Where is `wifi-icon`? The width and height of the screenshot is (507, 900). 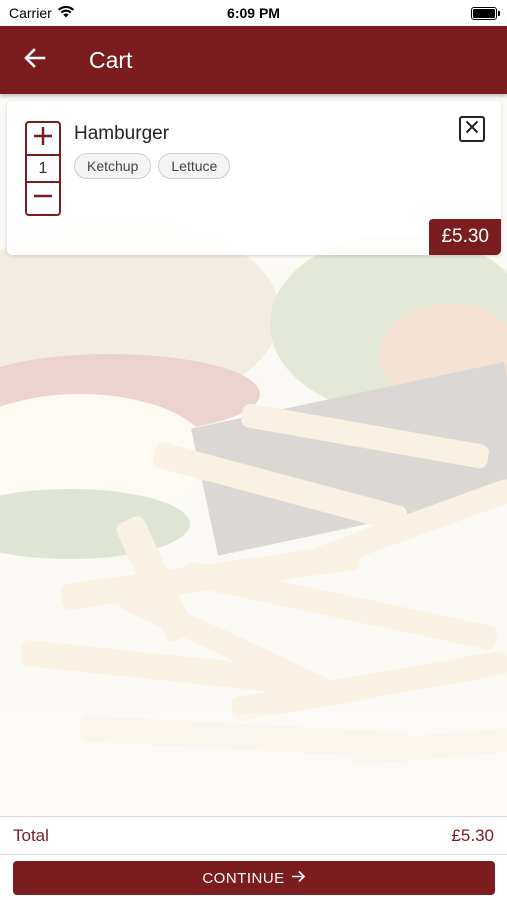 wifi-icon is located at coordinates (66, 13).